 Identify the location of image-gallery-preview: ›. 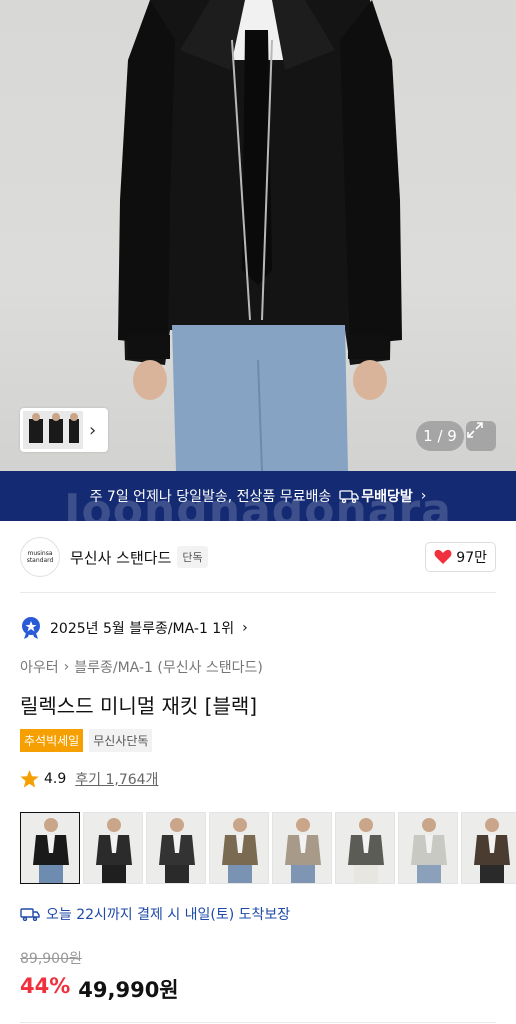
(64, 430).